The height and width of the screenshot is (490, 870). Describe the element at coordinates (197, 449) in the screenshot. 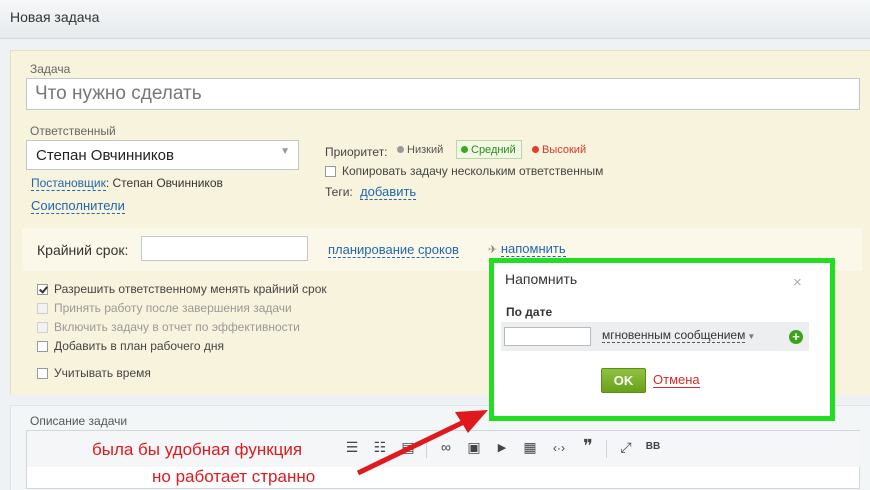

I see `annotation-line1: была бы удобная функция` at that location.